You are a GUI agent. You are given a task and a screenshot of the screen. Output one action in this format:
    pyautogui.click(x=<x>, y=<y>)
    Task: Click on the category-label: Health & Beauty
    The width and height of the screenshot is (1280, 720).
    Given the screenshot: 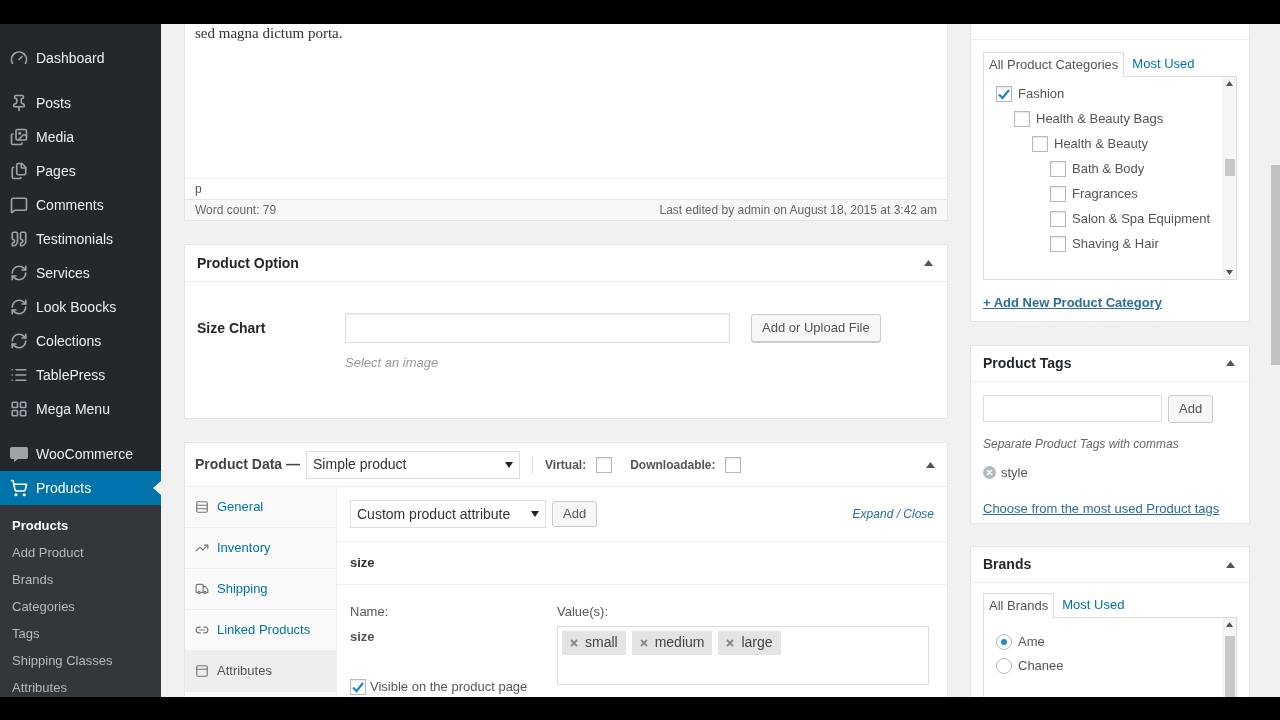 What is the action you would take?
    pyautogui.click(x=1101, y=143)
    